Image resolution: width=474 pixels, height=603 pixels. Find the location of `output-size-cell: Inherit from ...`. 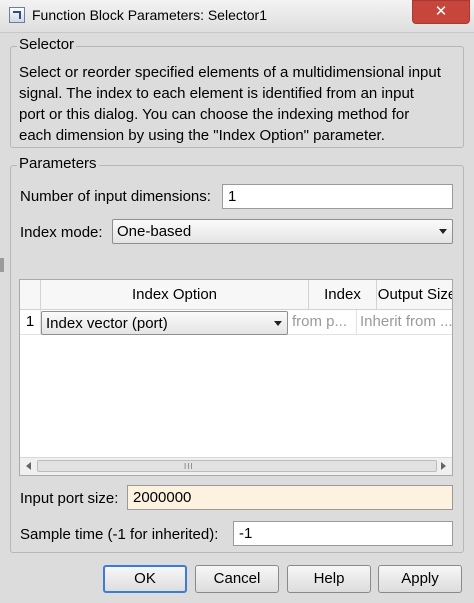

output-size-cell: Inherit from ... is located at coordinates (404, 322).